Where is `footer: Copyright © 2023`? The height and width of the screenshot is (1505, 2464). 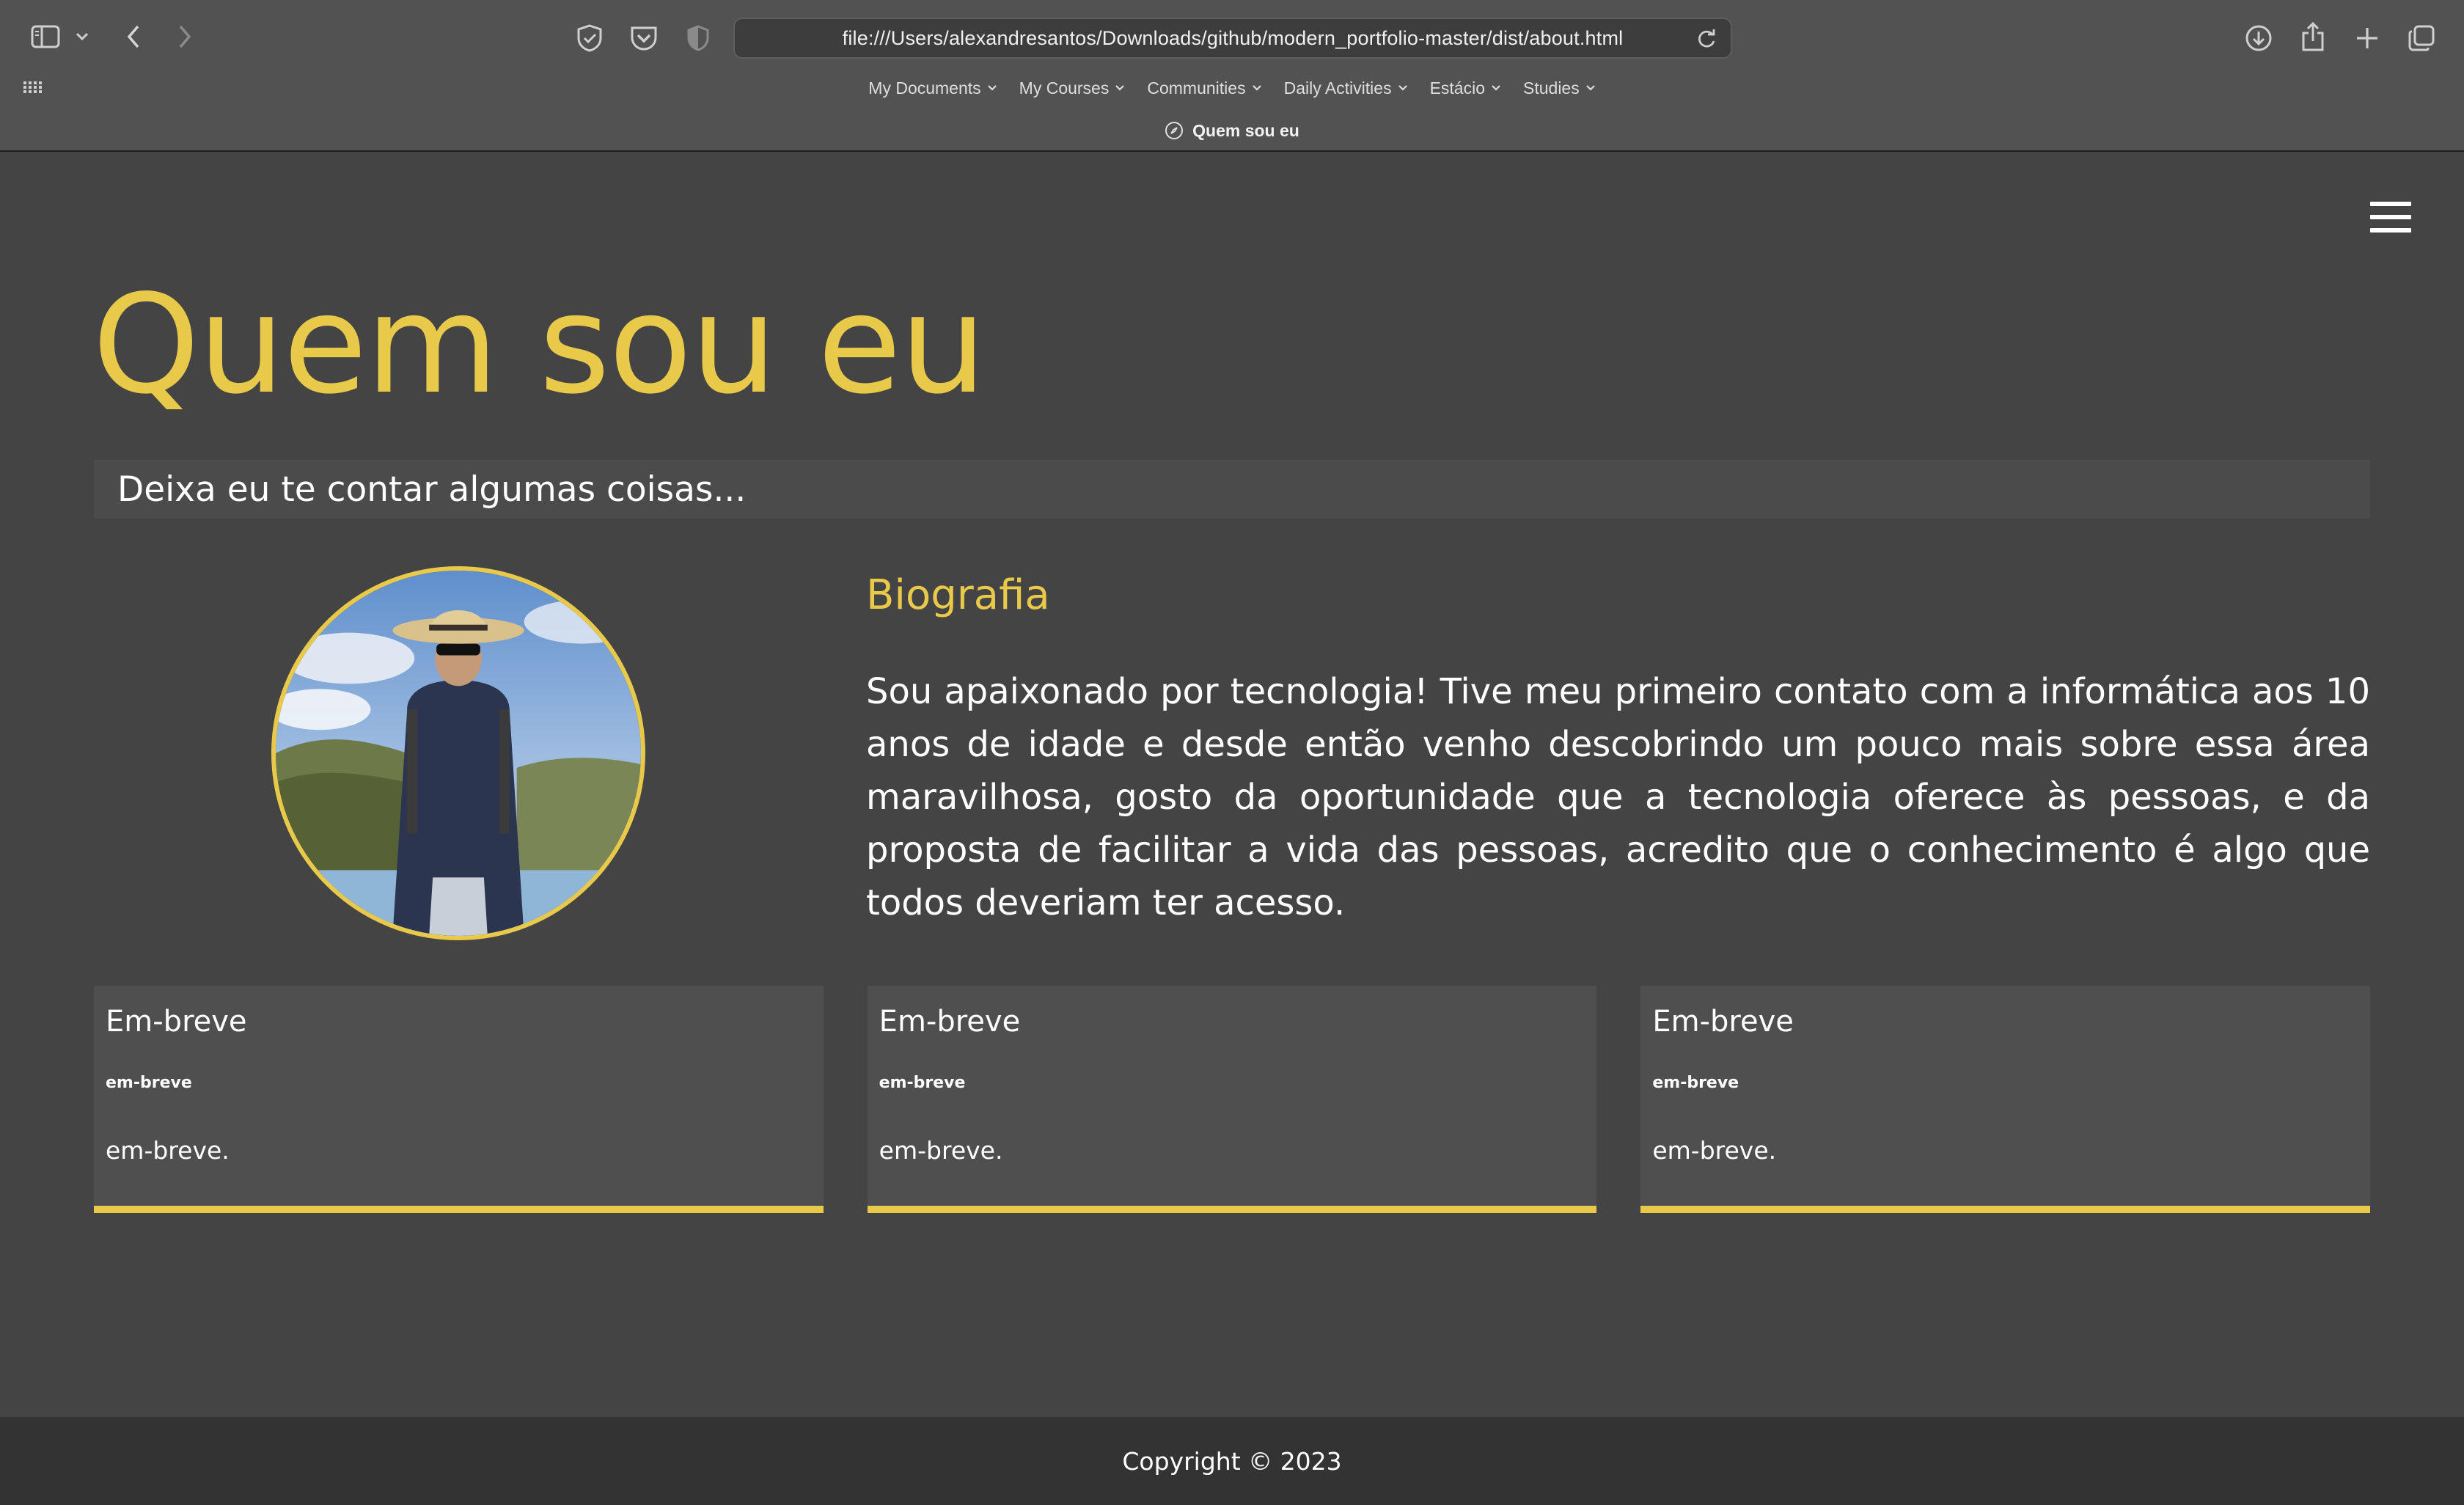 footer: Copyright © 2023 is located at coordinates (1232, 1461).